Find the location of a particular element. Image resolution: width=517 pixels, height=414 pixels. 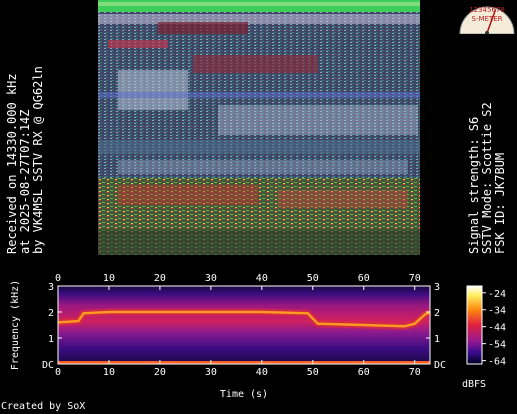

x-tick-label-top: 70 is located at coordinates (415, 278).